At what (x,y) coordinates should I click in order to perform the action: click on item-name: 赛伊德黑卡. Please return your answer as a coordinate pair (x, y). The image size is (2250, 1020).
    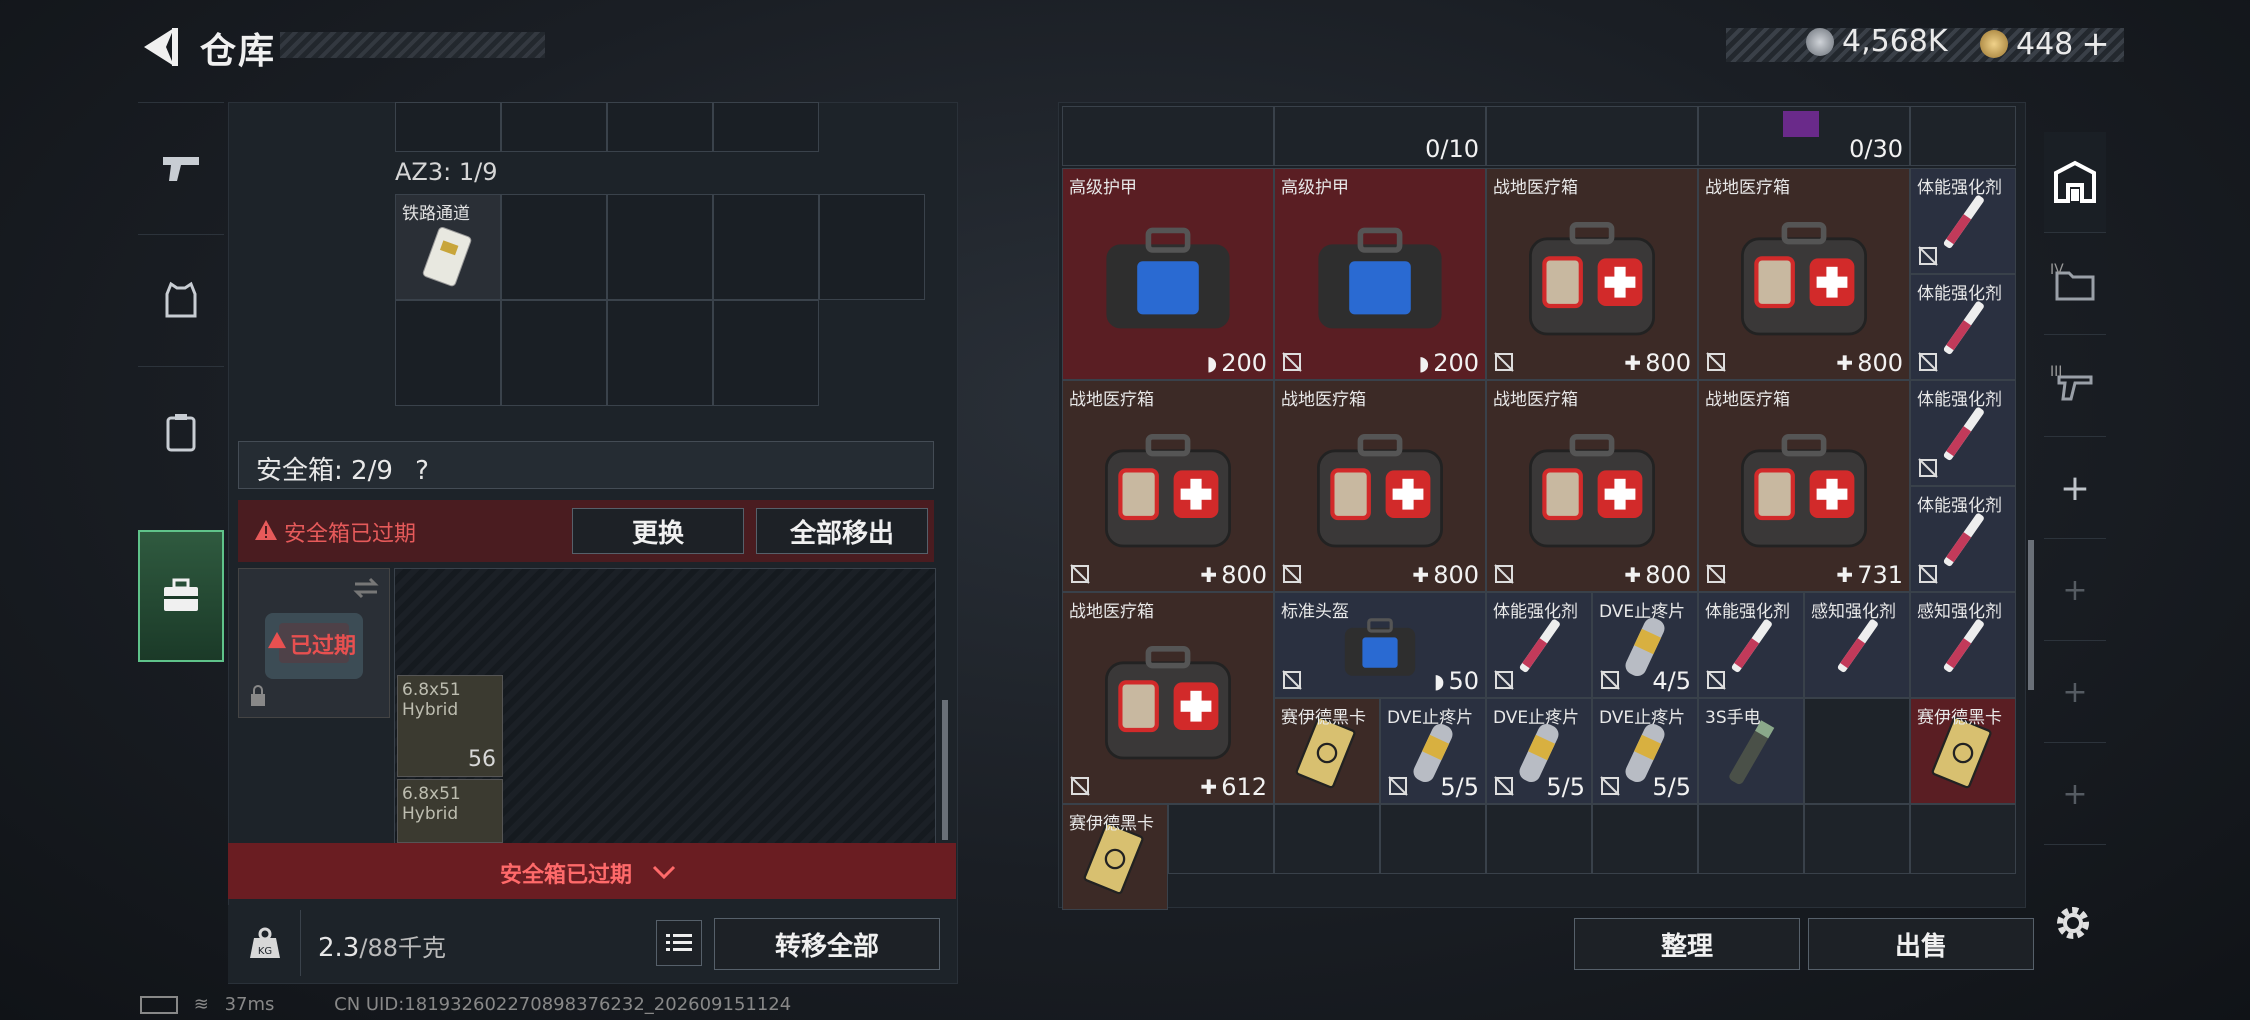
    Looking at the image, I should click on (1323, 718).